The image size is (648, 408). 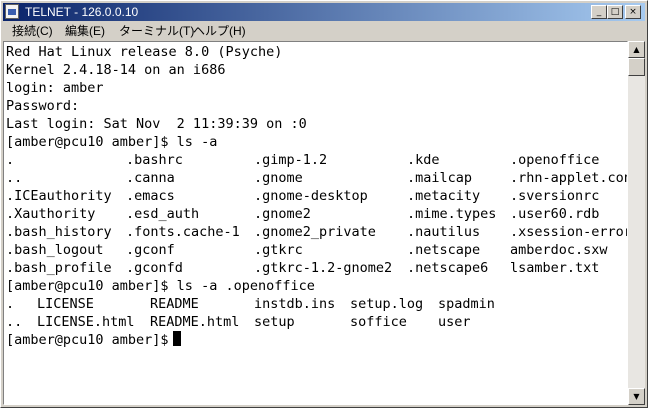 What do you see at coordinates (636, 223) in the screenshot?
I see `vertical-scrollbar: ▲ ▼` at bounding box center [636, 223].